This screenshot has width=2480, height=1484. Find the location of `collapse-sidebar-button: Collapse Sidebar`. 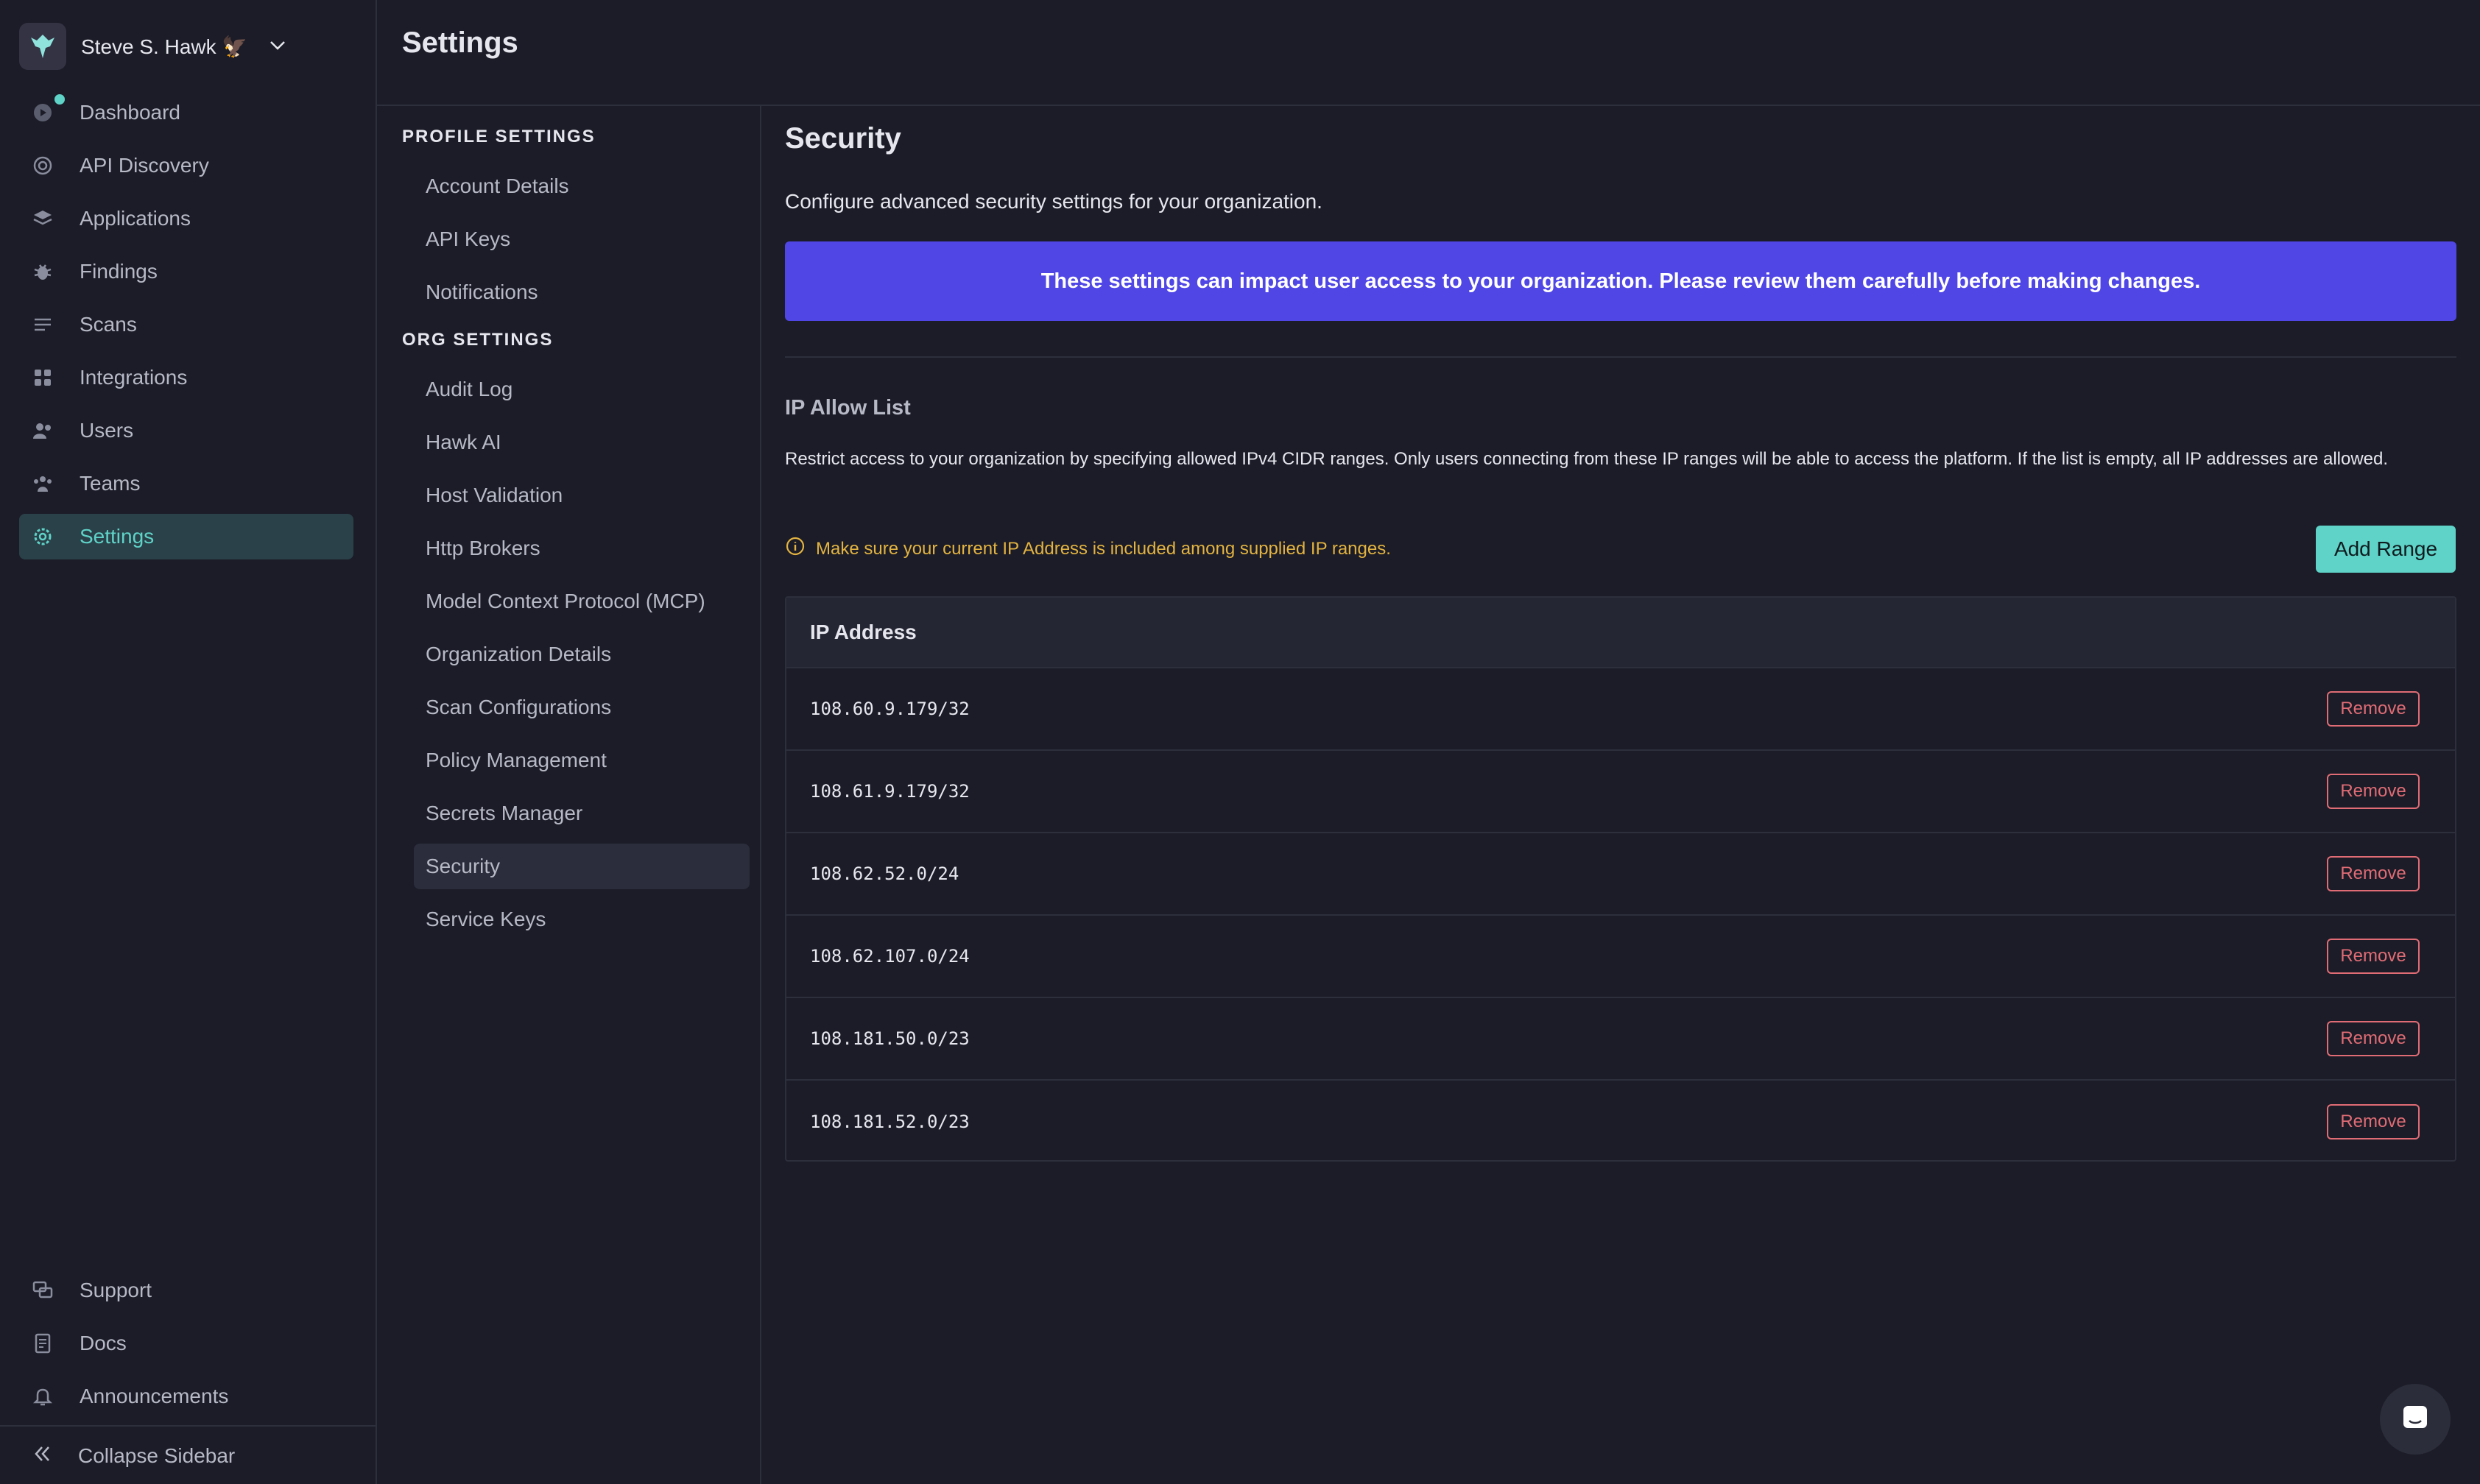

collapse-sidebar-button: Collapse Sidebar is located at coordinates (133, 1456).